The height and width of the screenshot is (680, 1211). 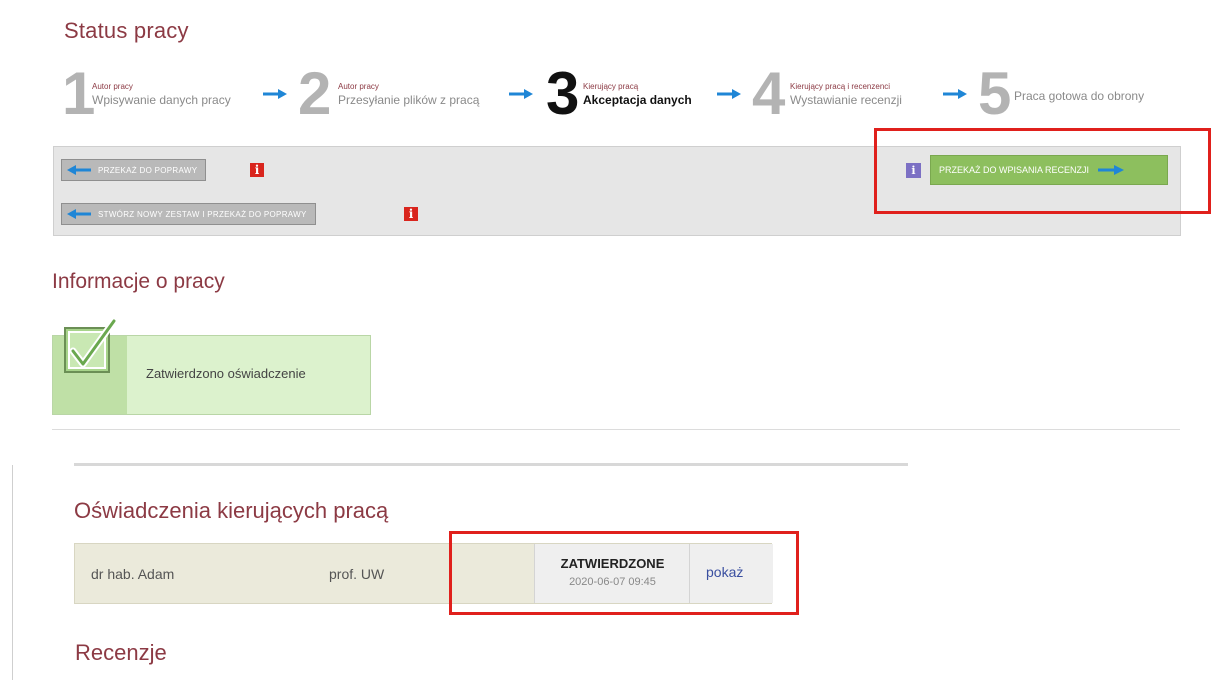 What do you see at coordinates (226, 373) in the screenshot?
I see `statement-text: Zatwierdzono oświadczenie` at bounding box center [226, 373].